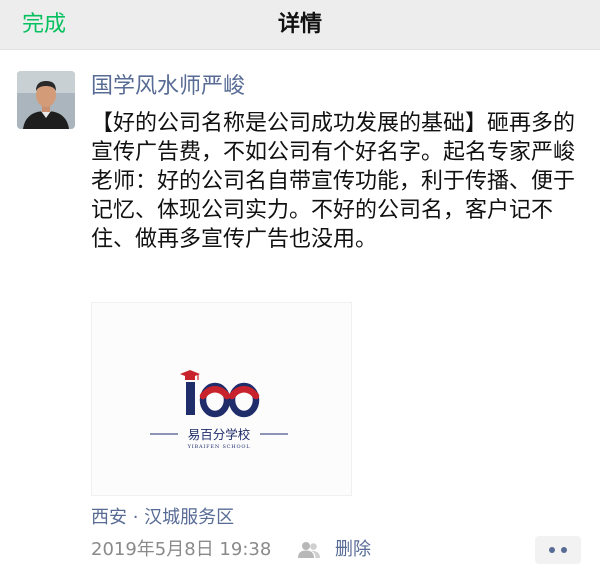 The height and width of the screenshot is (577, 600). I want to click on person-avatar-icon, so click(46, 100).